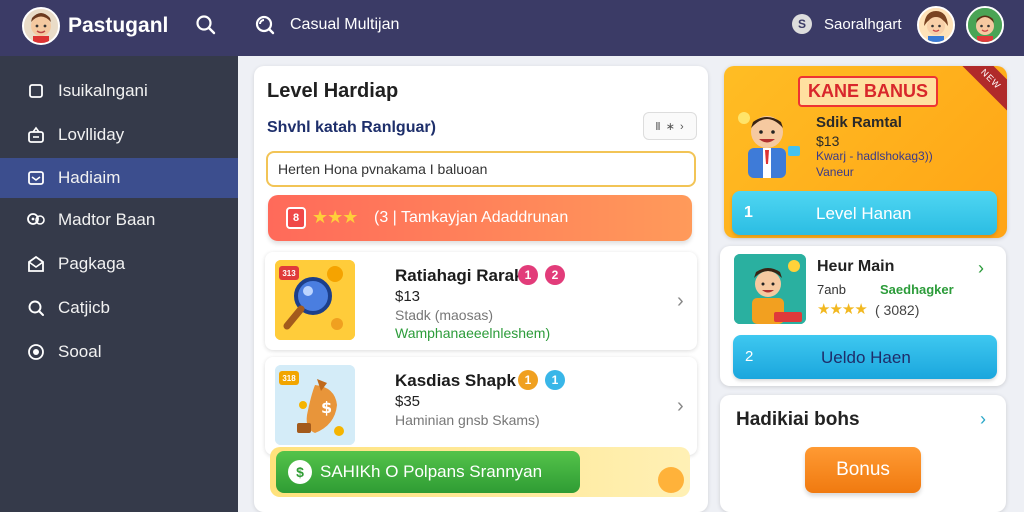  I want to click on view-toggle-button: Ⅱ ∗ ›, so click(670, 126).